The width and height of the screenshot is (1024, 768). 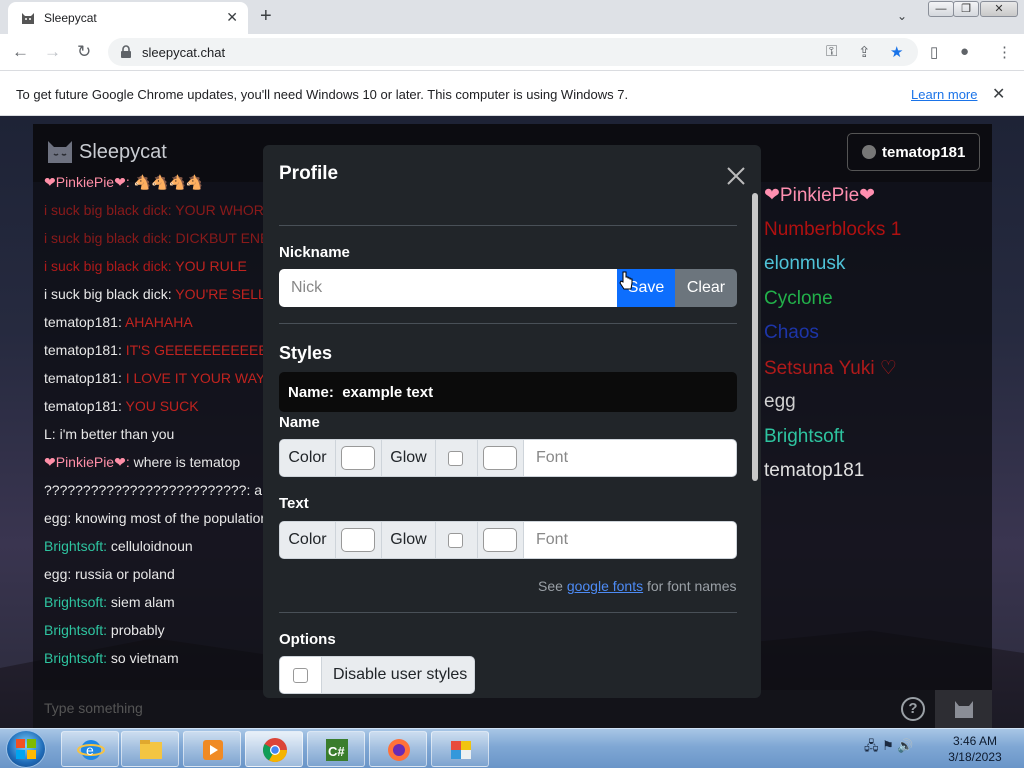 What do you see at coordinates (798, 299) in the screenshot?
I see `user-list-item: Cyclone` at bounding box center [798, 299].